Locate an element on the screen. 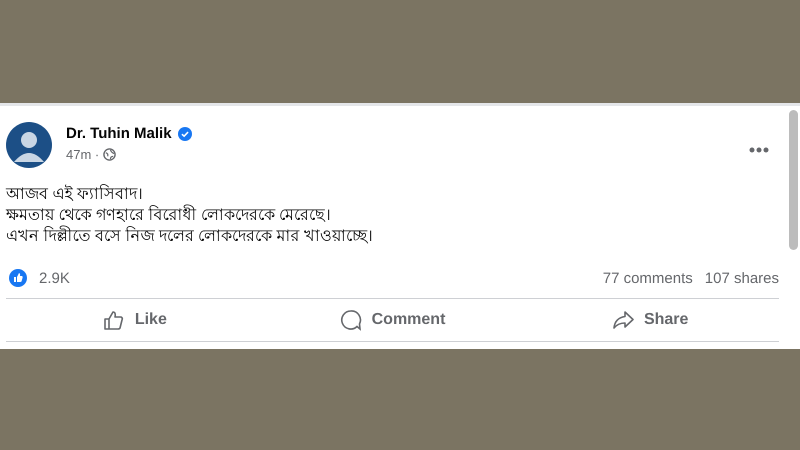 This screenshot has height=450, width=800. scrollbar is located at coordinates (793, 180).